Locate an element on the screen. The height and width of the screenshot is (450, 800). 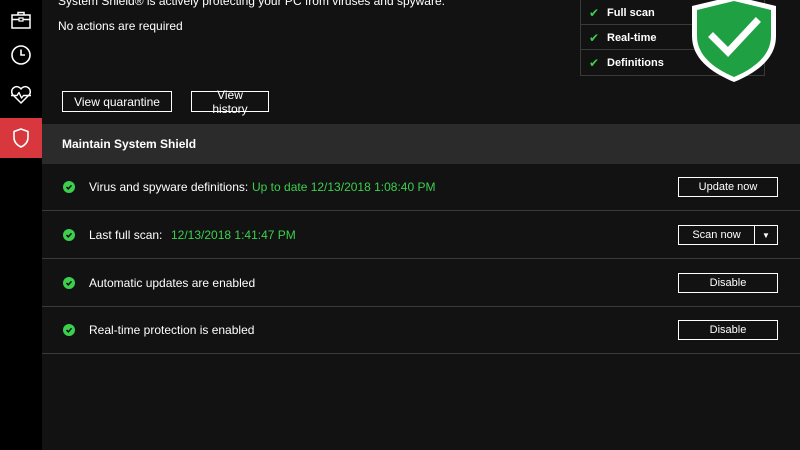
auto-updates-row: Automatic updates are enabled Disable is located at coordinates (421, 283).